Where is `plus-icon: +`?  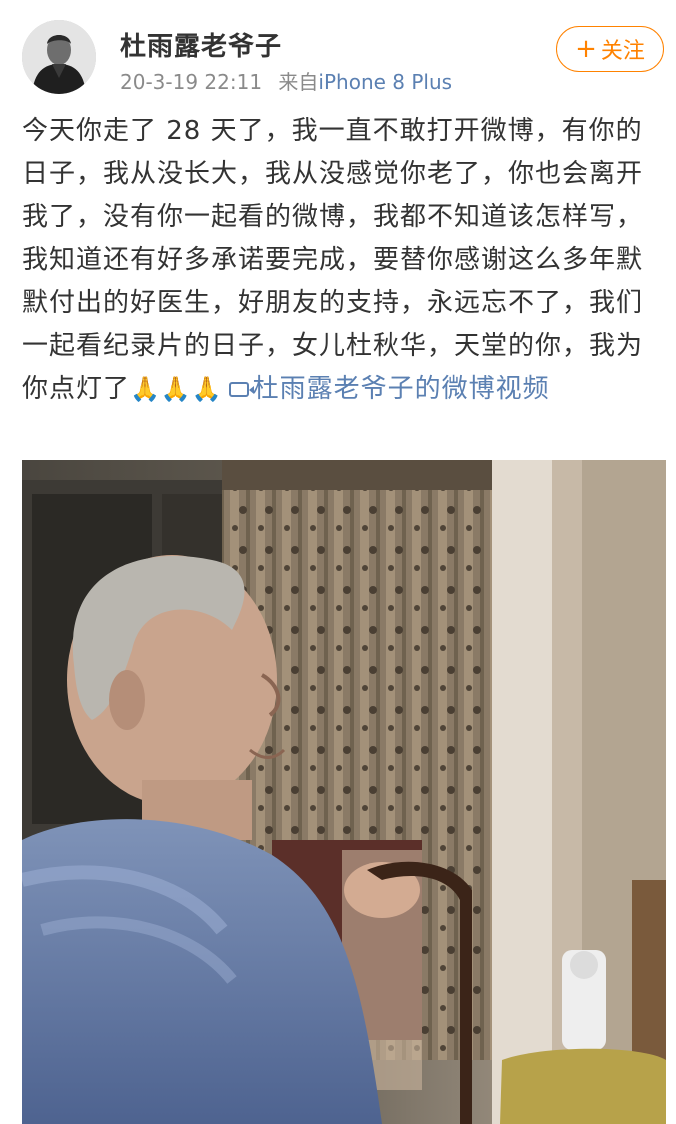 plus-icon: + is located at coordinates (586, 49).